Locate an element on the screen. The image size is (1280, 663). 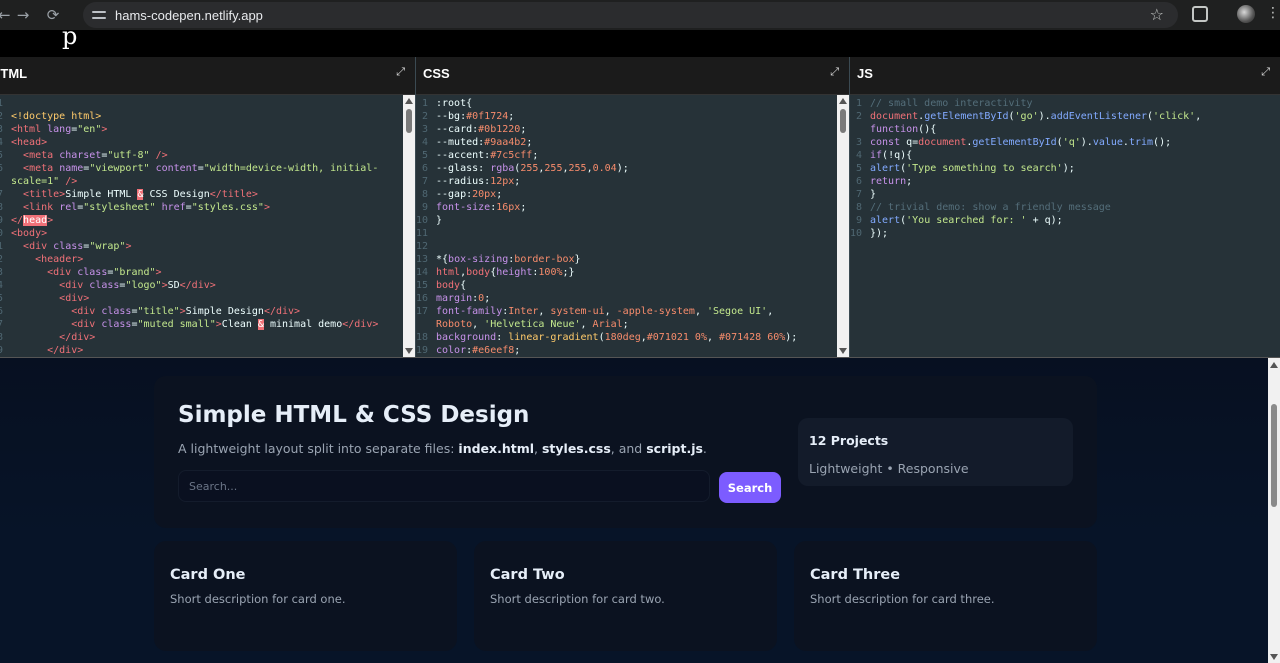
line-text: <title>Simple HTML & CSS Design</title> is located at coordinates (134, 194).